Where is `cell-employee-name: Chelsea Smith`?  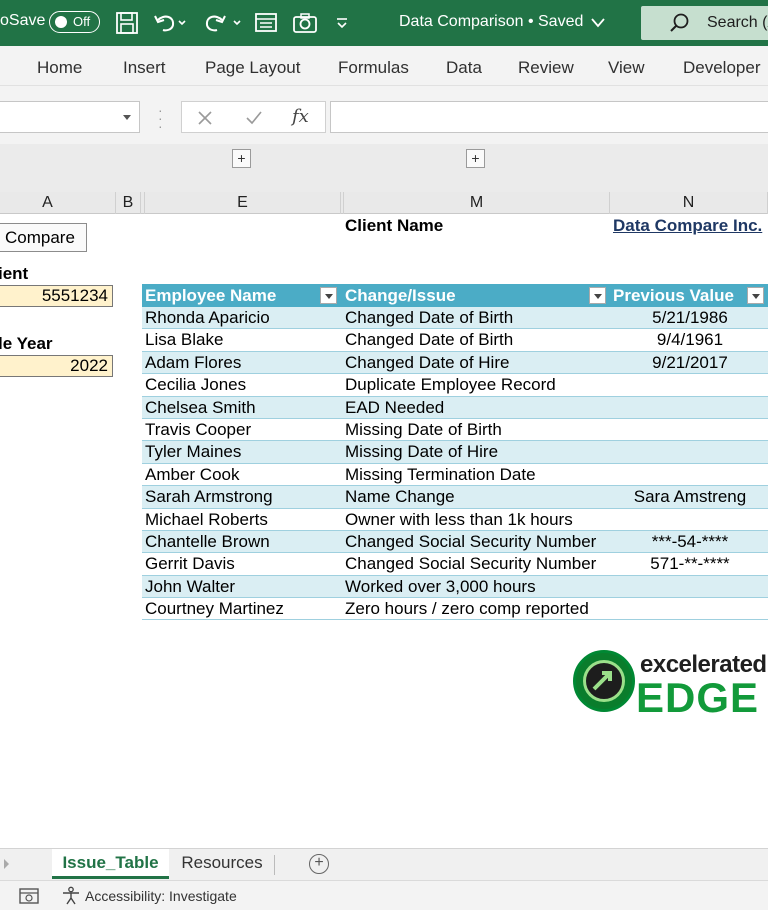
cell-employee-name: Chelsea Smith is located at coordinates (200, 408).